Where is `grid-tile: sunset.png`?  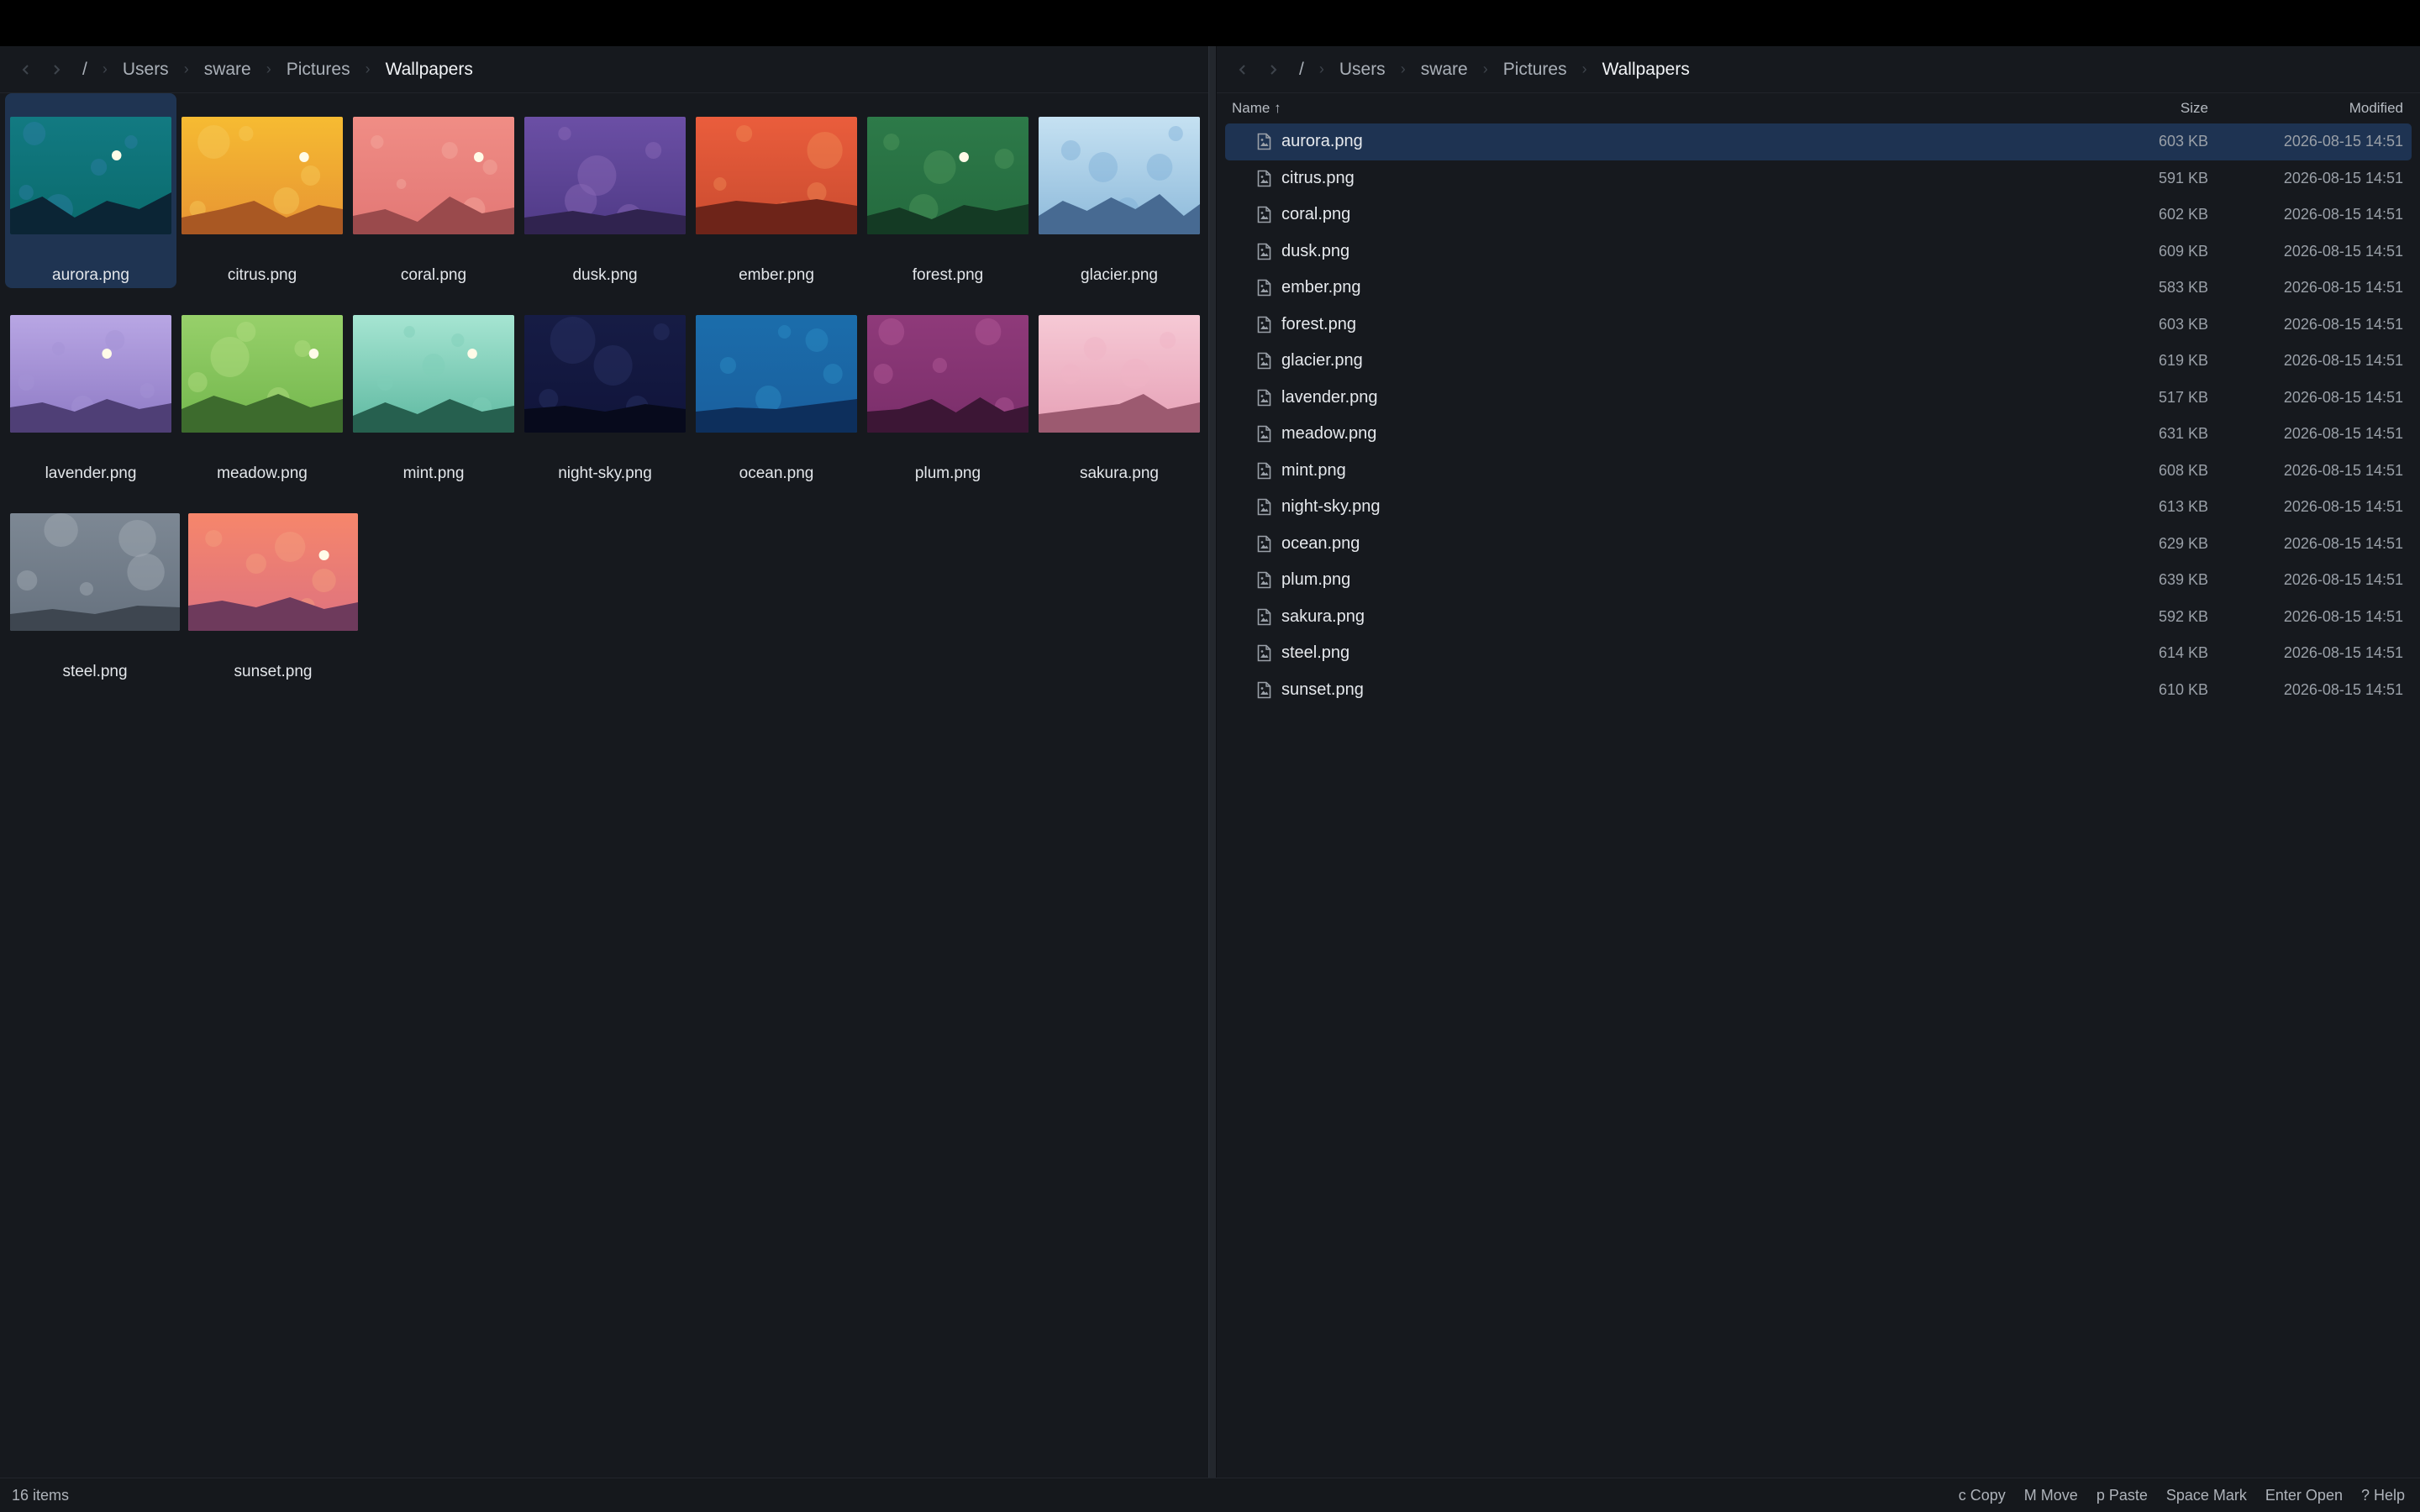 grid-tile: sunset.png is located at coordinates (273, 587).